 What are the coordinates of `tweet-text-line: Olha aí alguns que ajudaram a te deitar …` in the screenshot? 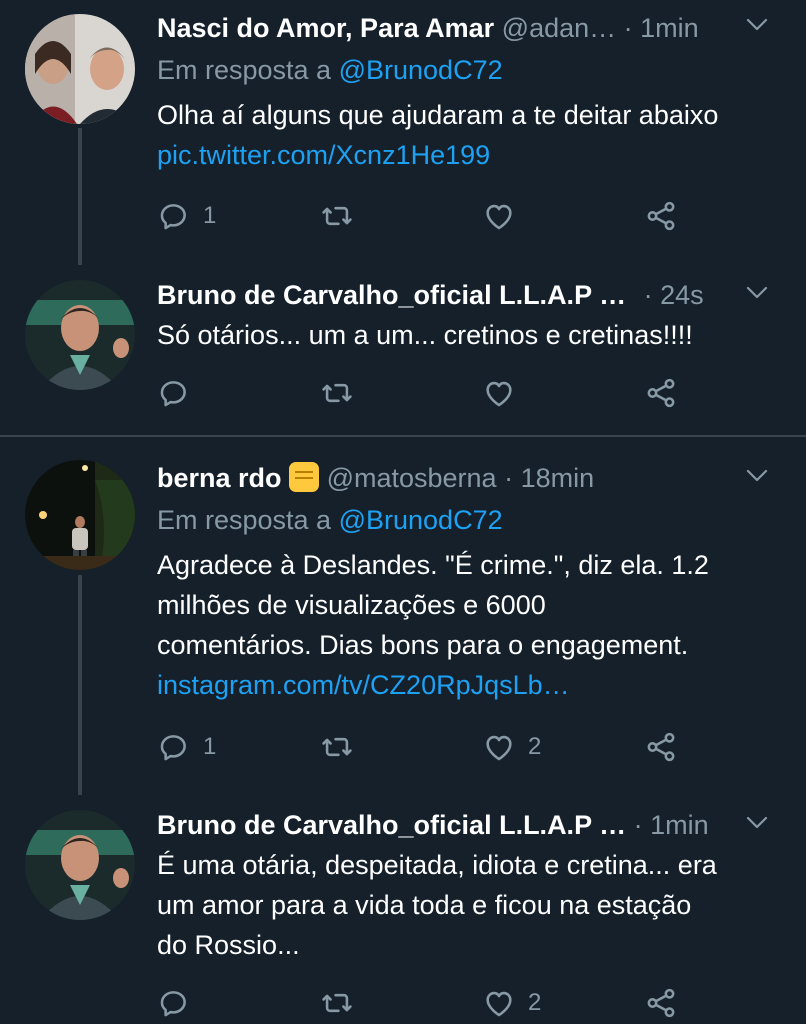 It's located at (438, 115).